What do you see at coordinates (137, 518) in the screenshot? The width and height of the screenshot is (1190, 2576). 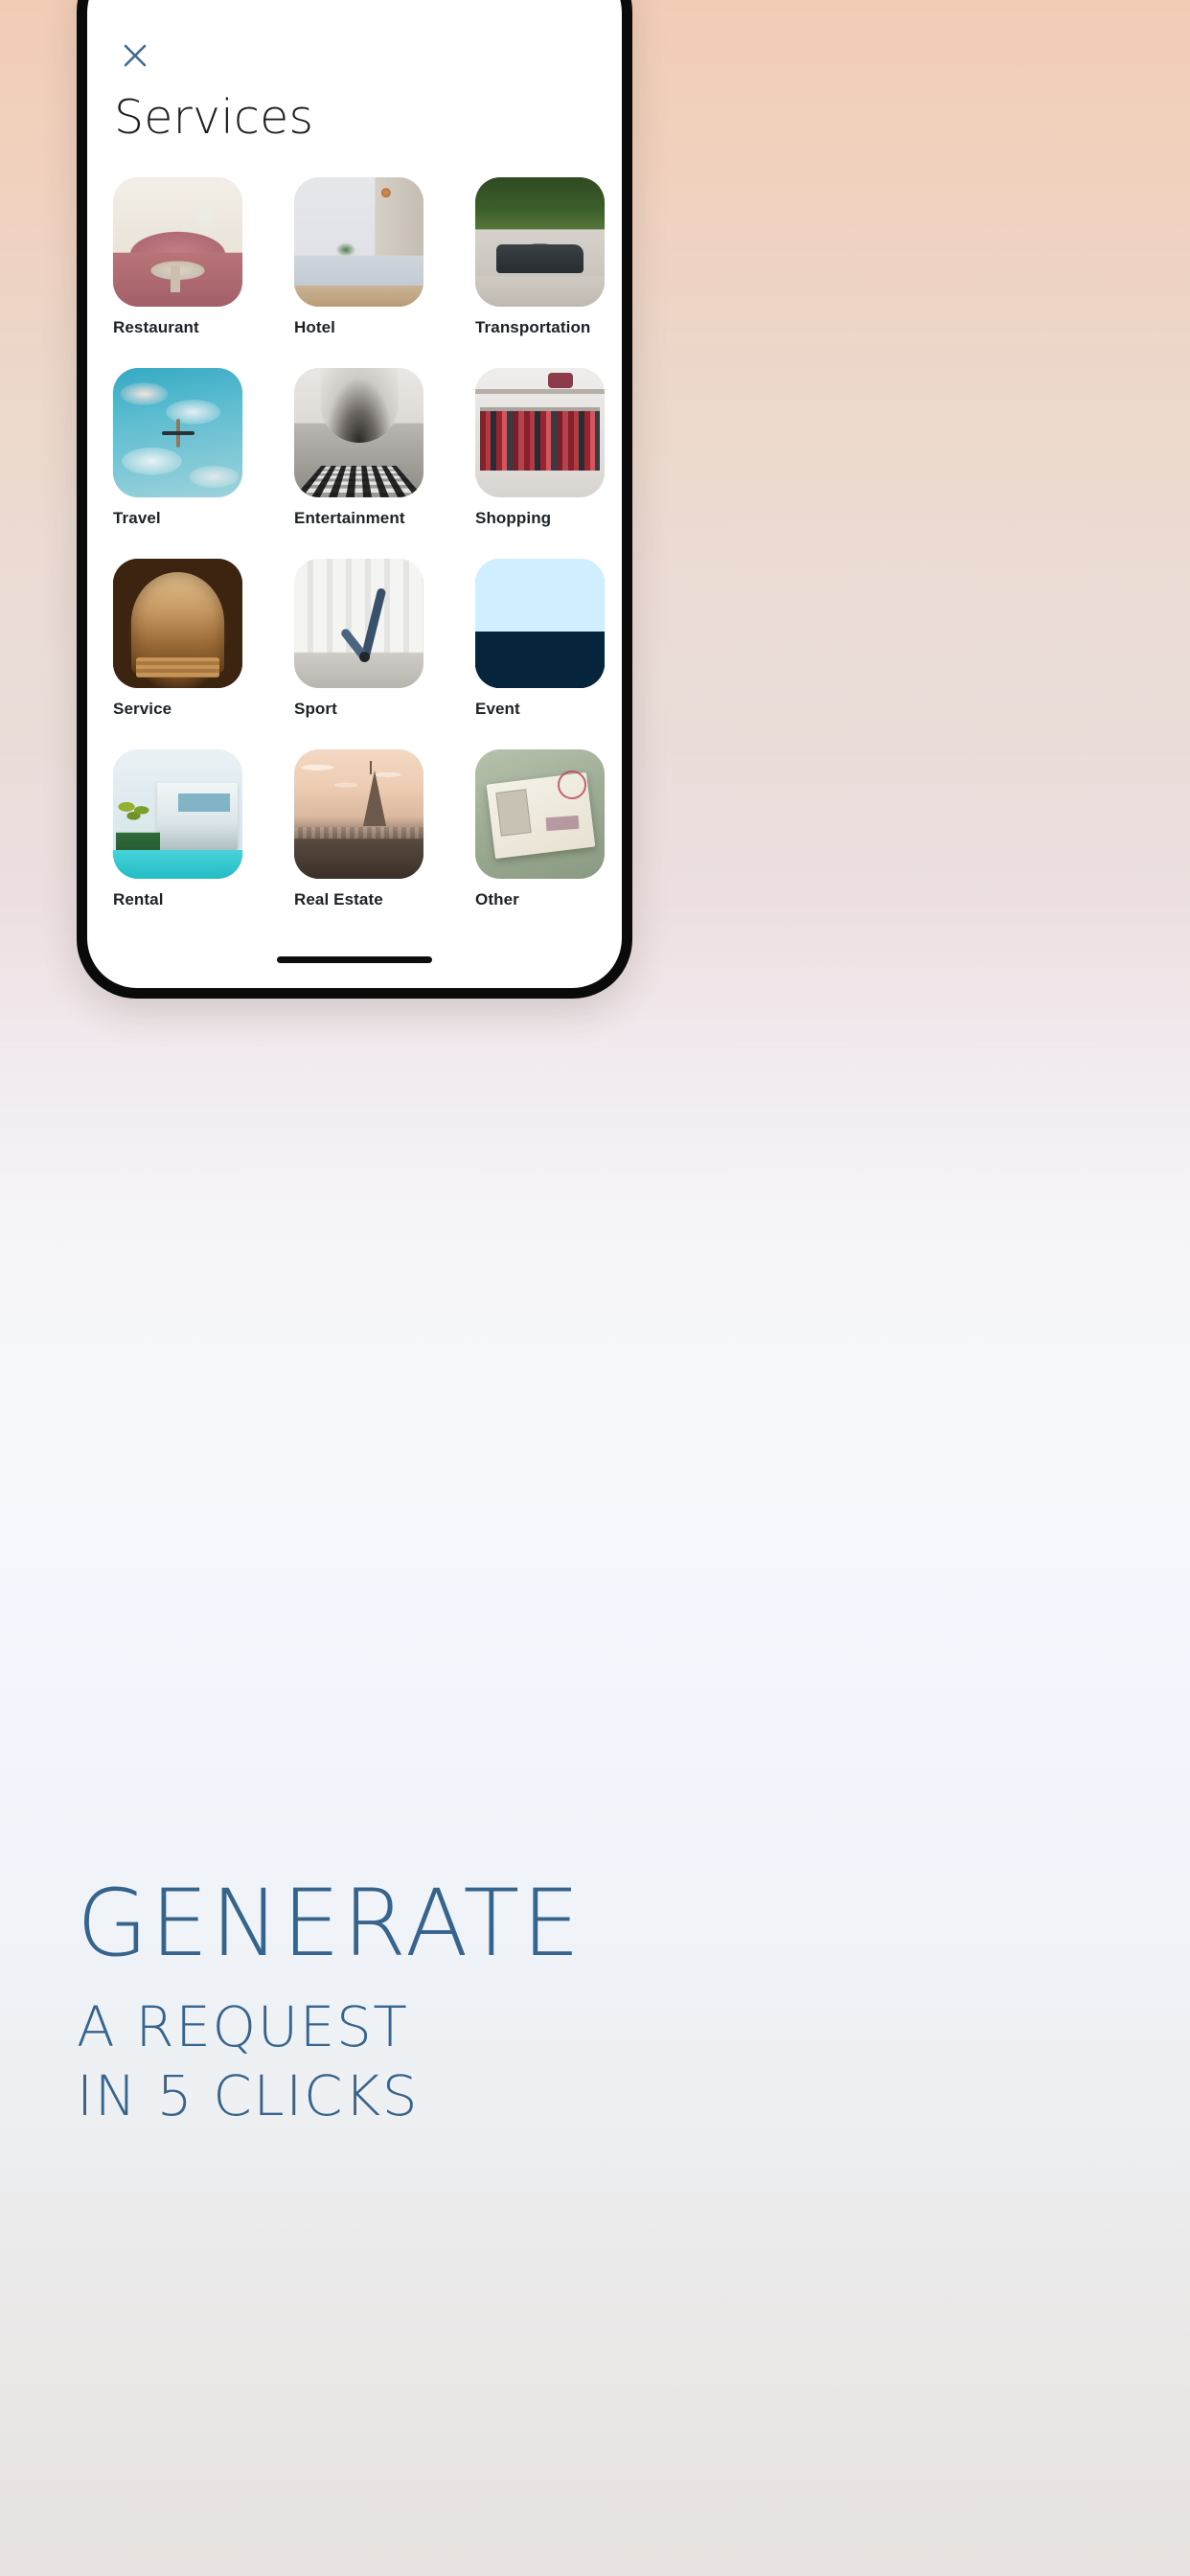 I see `service-label: Travel` at bounding box center [137, 518].